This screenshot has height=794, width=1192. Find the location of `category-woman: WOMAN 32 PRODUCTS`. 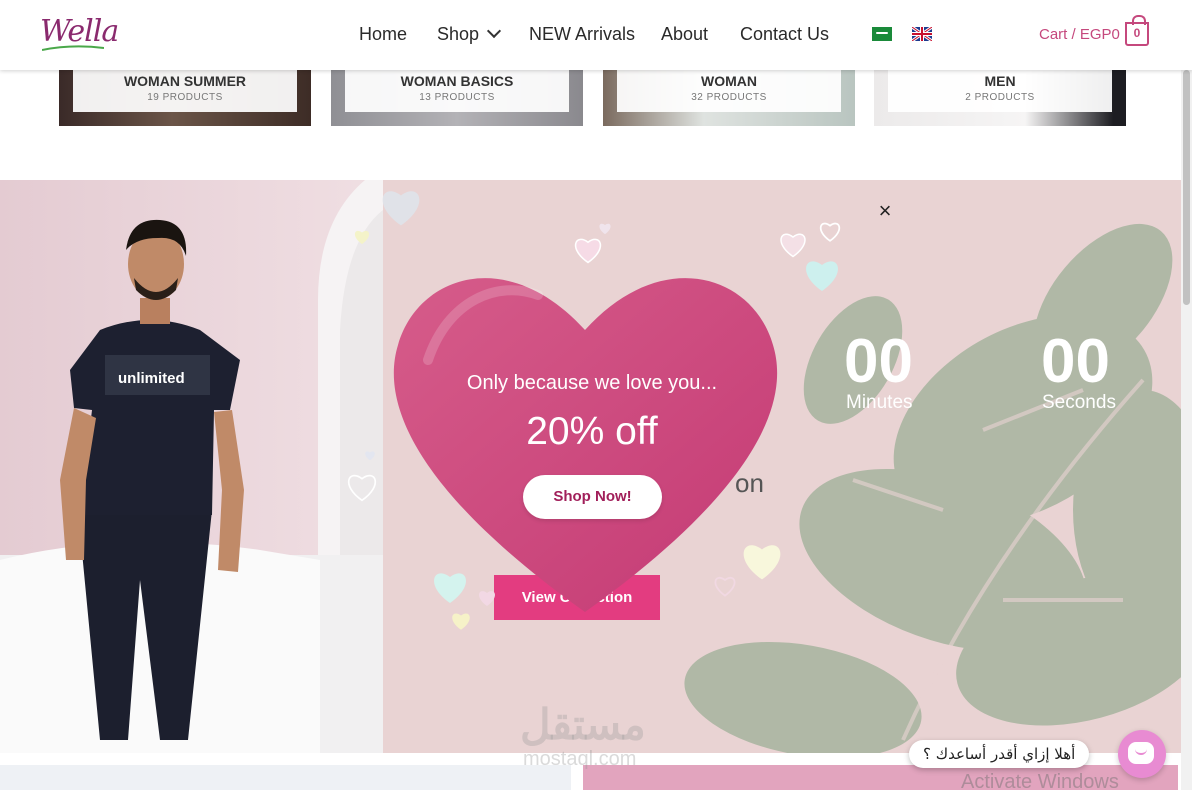

category-woman: WOMAN 32 PRODUCTS is located at coordinates (729, 98).